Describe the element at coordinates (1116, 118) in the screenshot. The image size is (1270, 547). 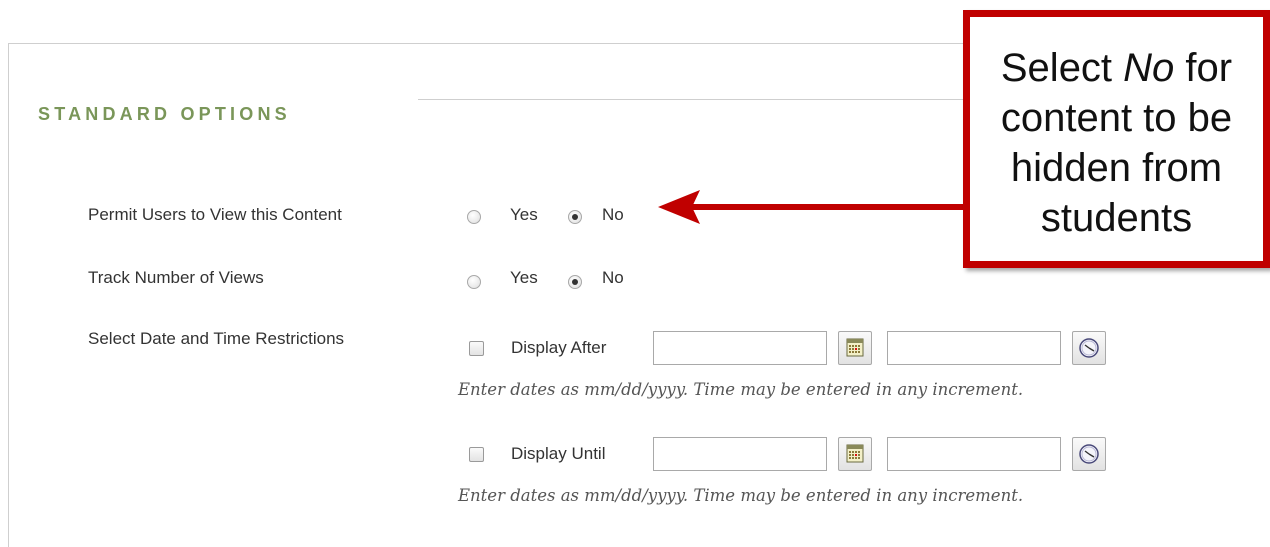
I see `callout-line-2: content to be` at that location.